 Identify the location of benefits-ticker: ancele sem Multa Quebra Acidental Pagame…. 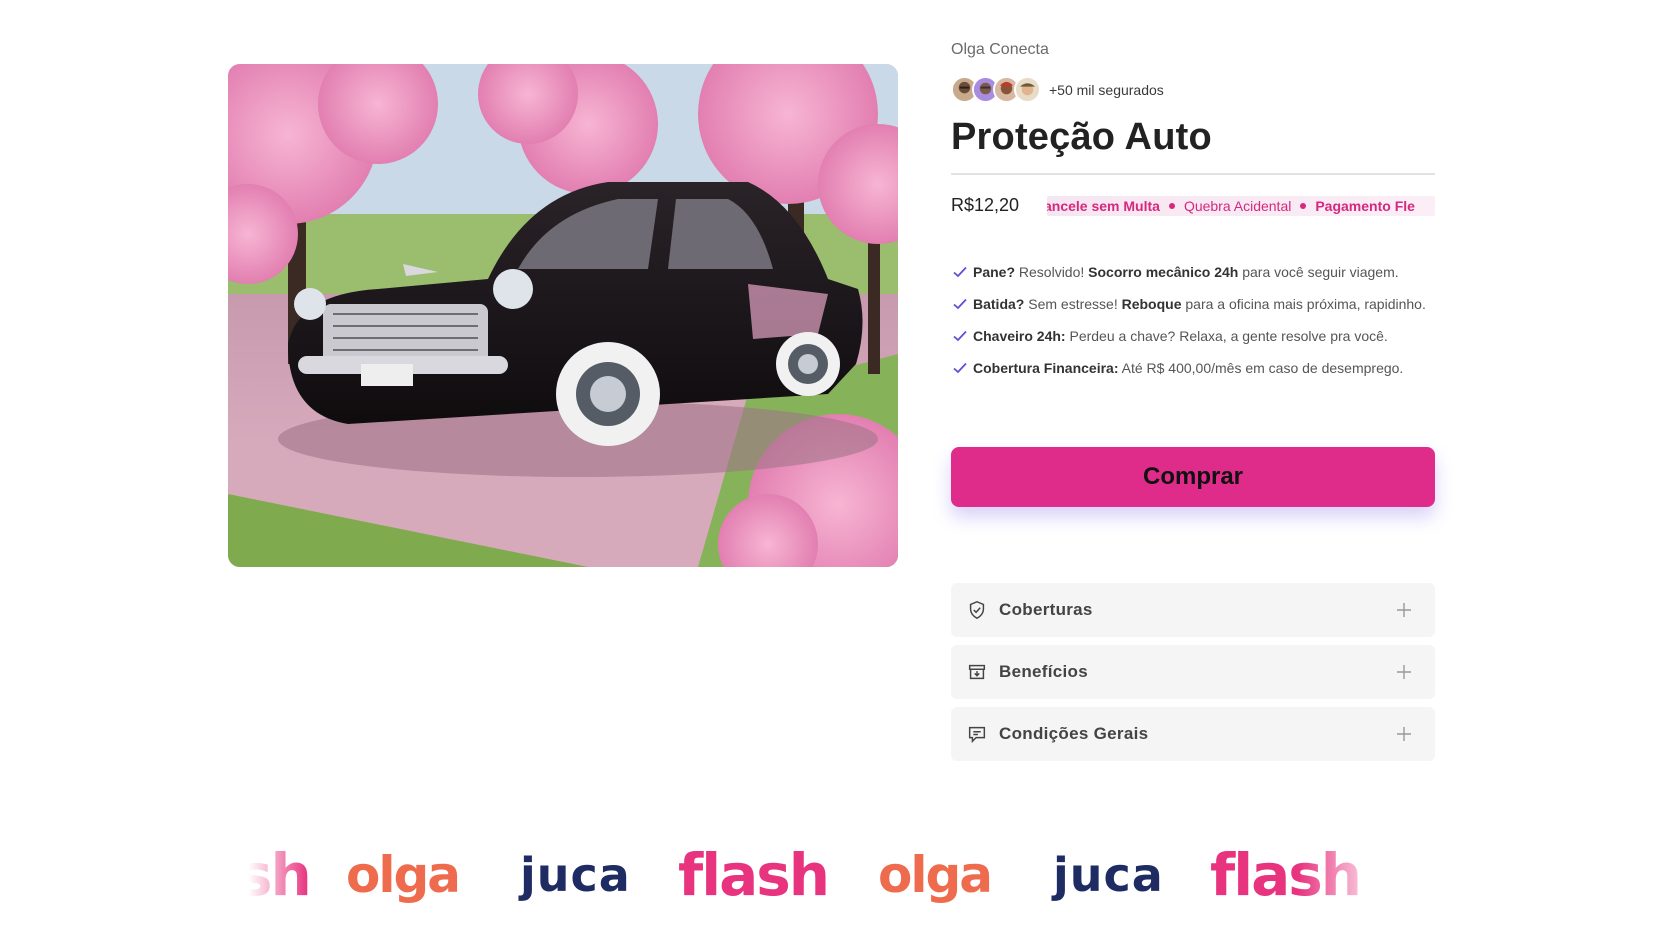
(1241, 206).